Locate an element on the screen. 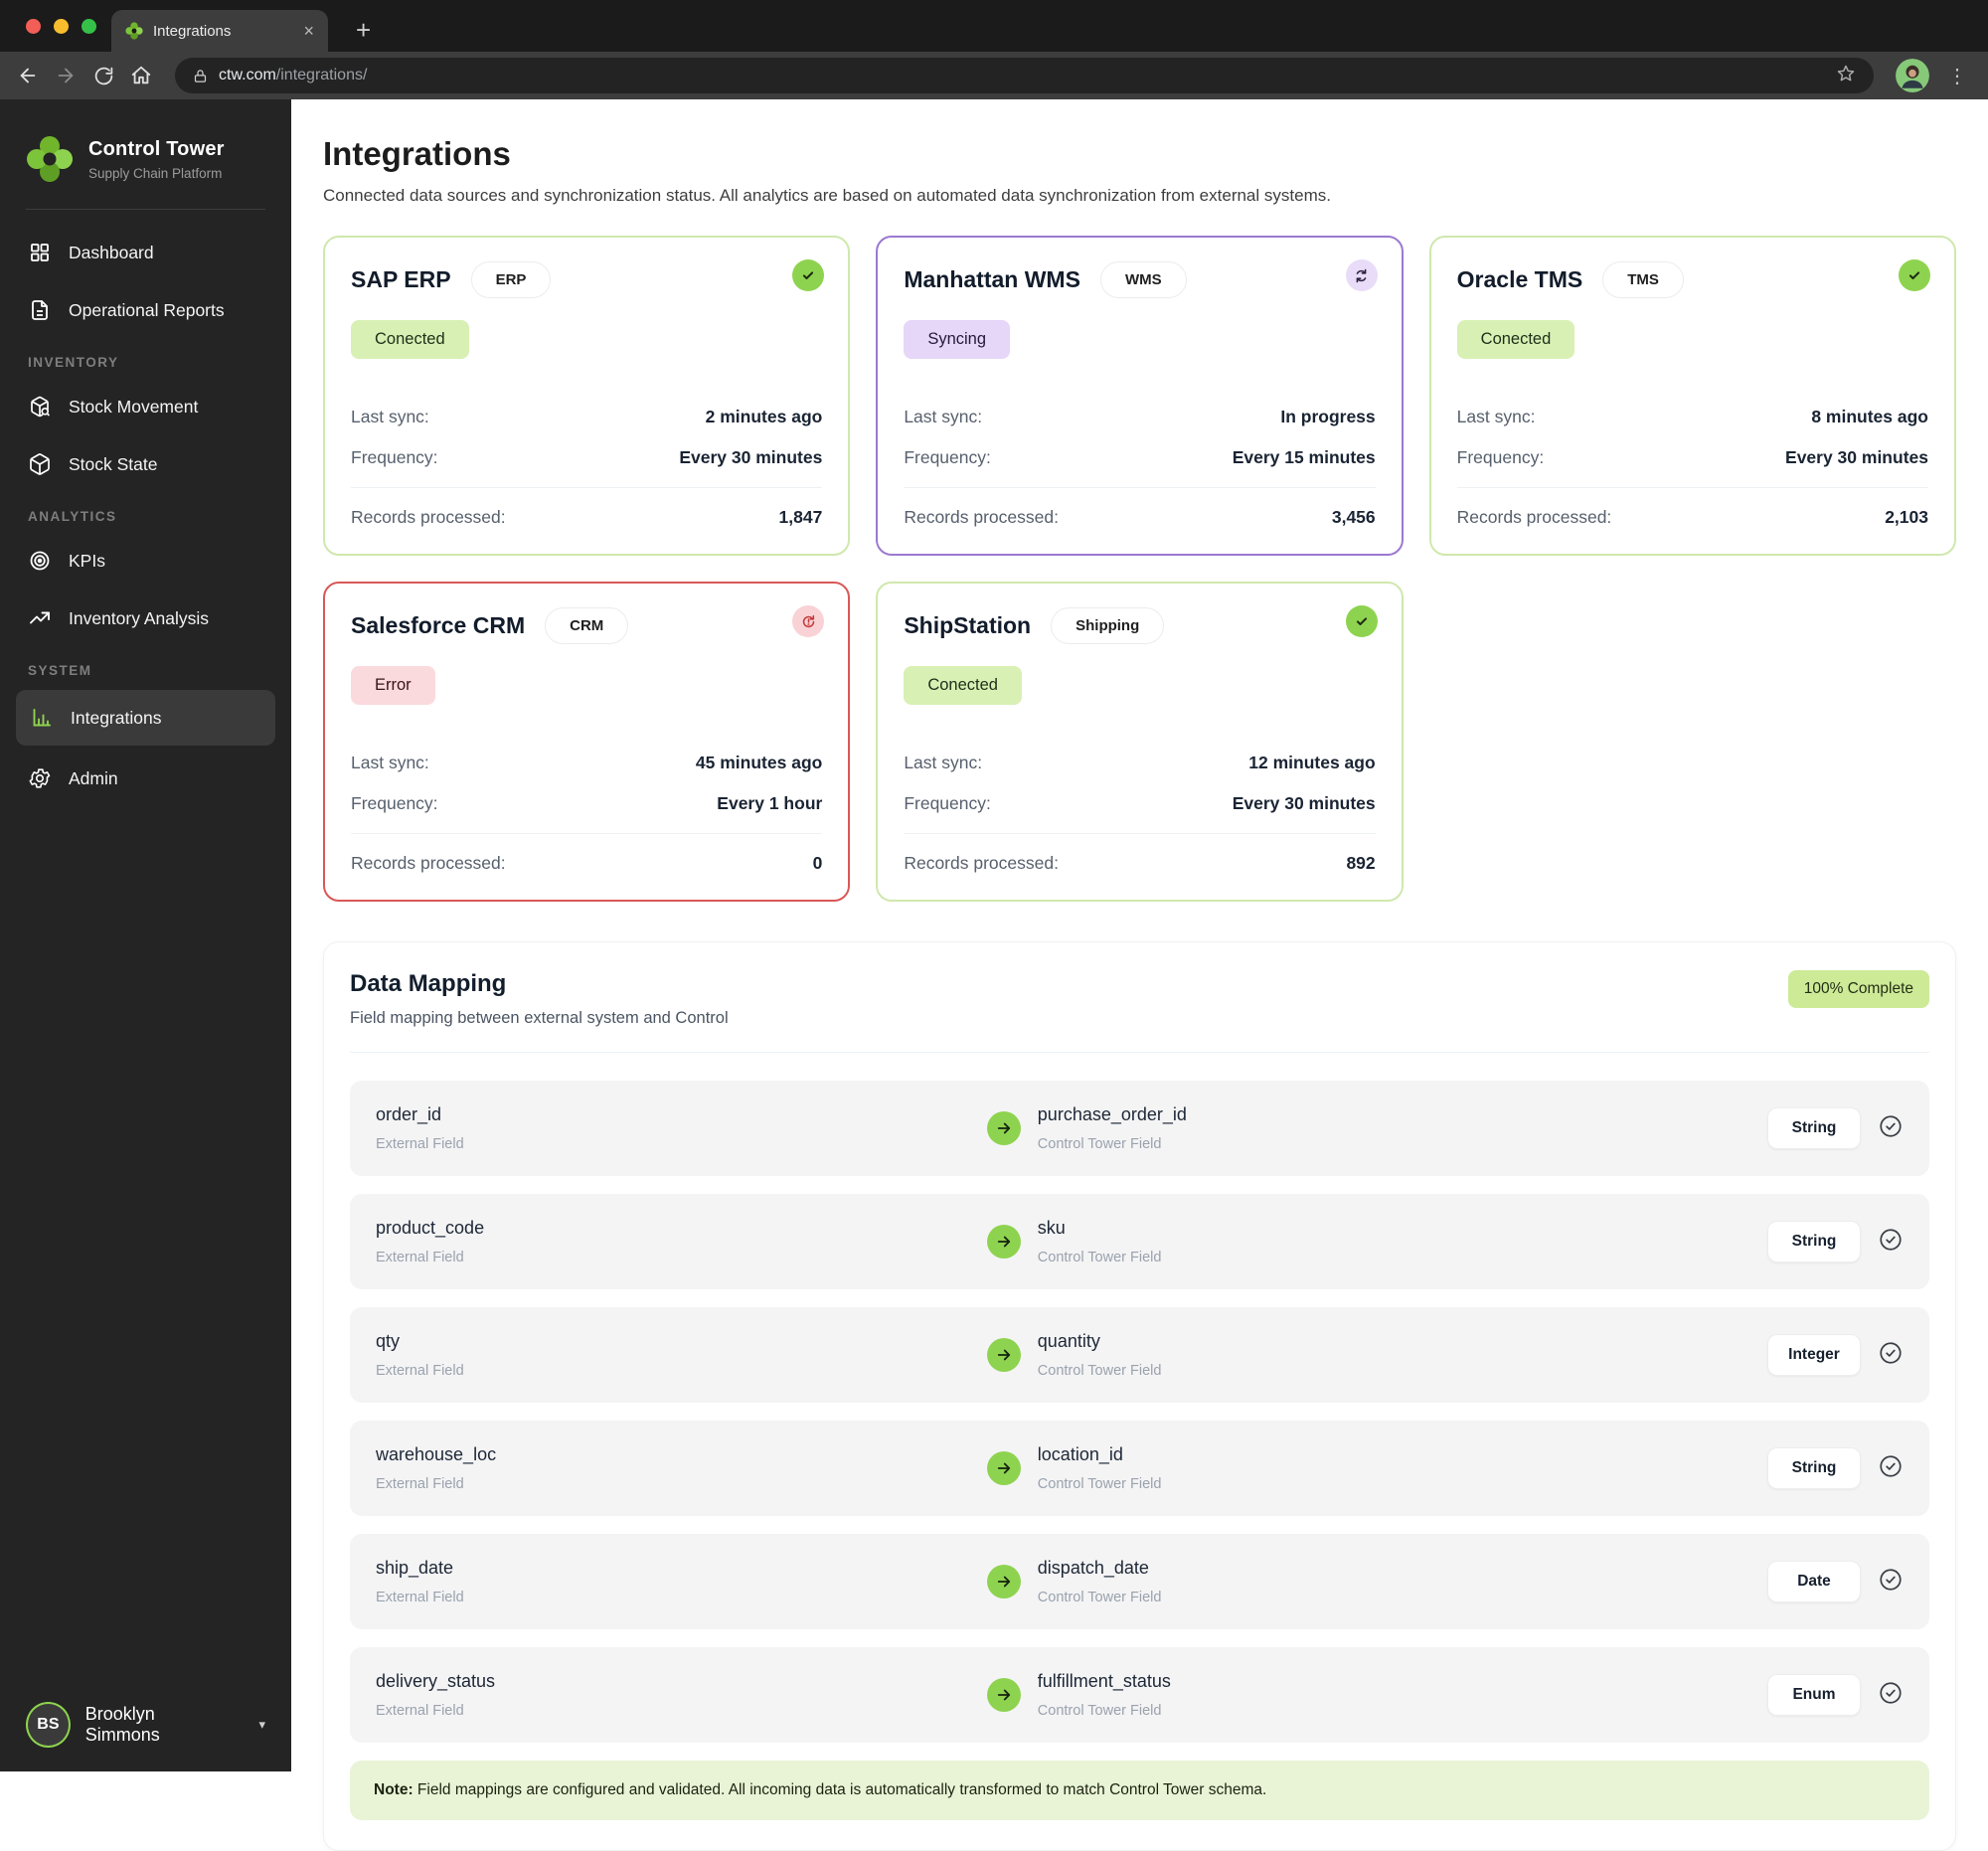 This screenshot has width=1988, height=1851. sidebar-item-operational-reports: Operational Reports is located at coordinates (145, 310).